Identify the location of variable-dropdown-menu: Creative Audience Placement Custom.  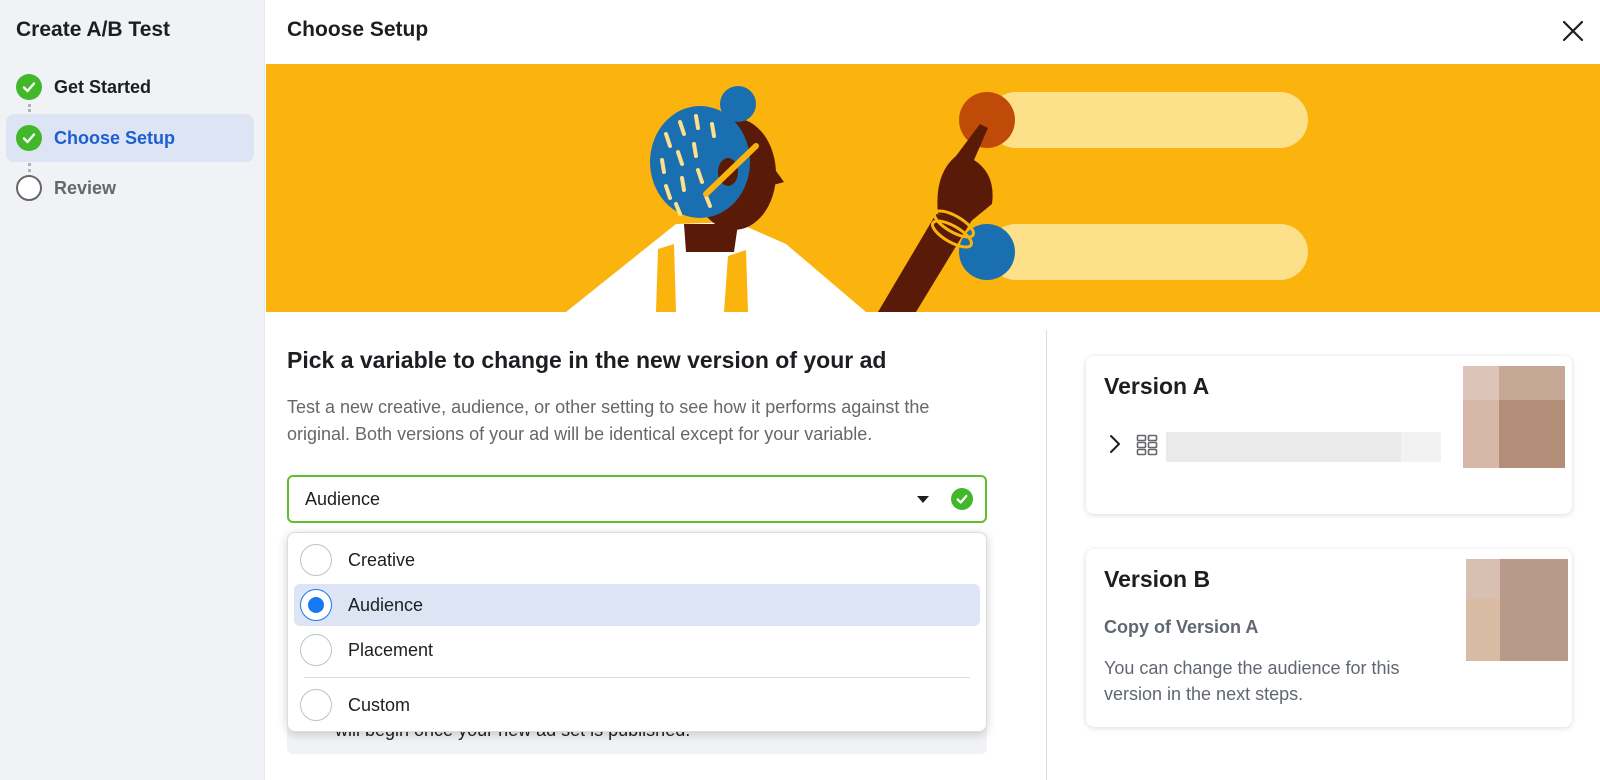
(637, 632).